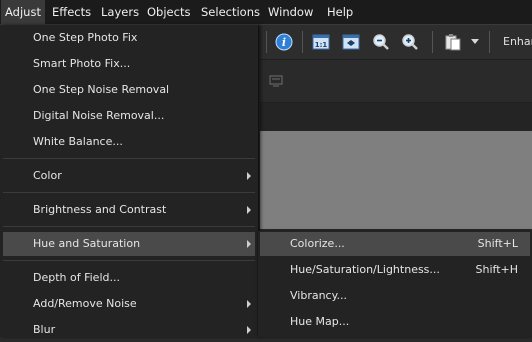 The width and height of the screenshot is (532, 342). What do you see at coordinates (396, 180) in the screenshot?
I see `image-canvas` at bounding box center [396, 180].